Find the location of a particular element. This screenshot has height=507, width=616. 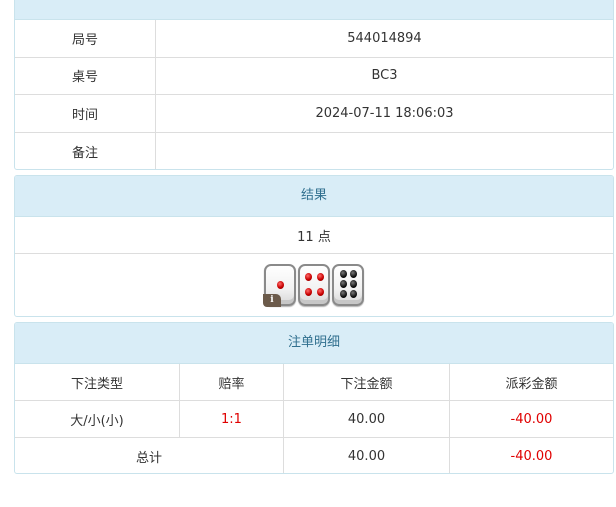

header-bet-amount: 下注金额 is located at coordinates (367, 382).